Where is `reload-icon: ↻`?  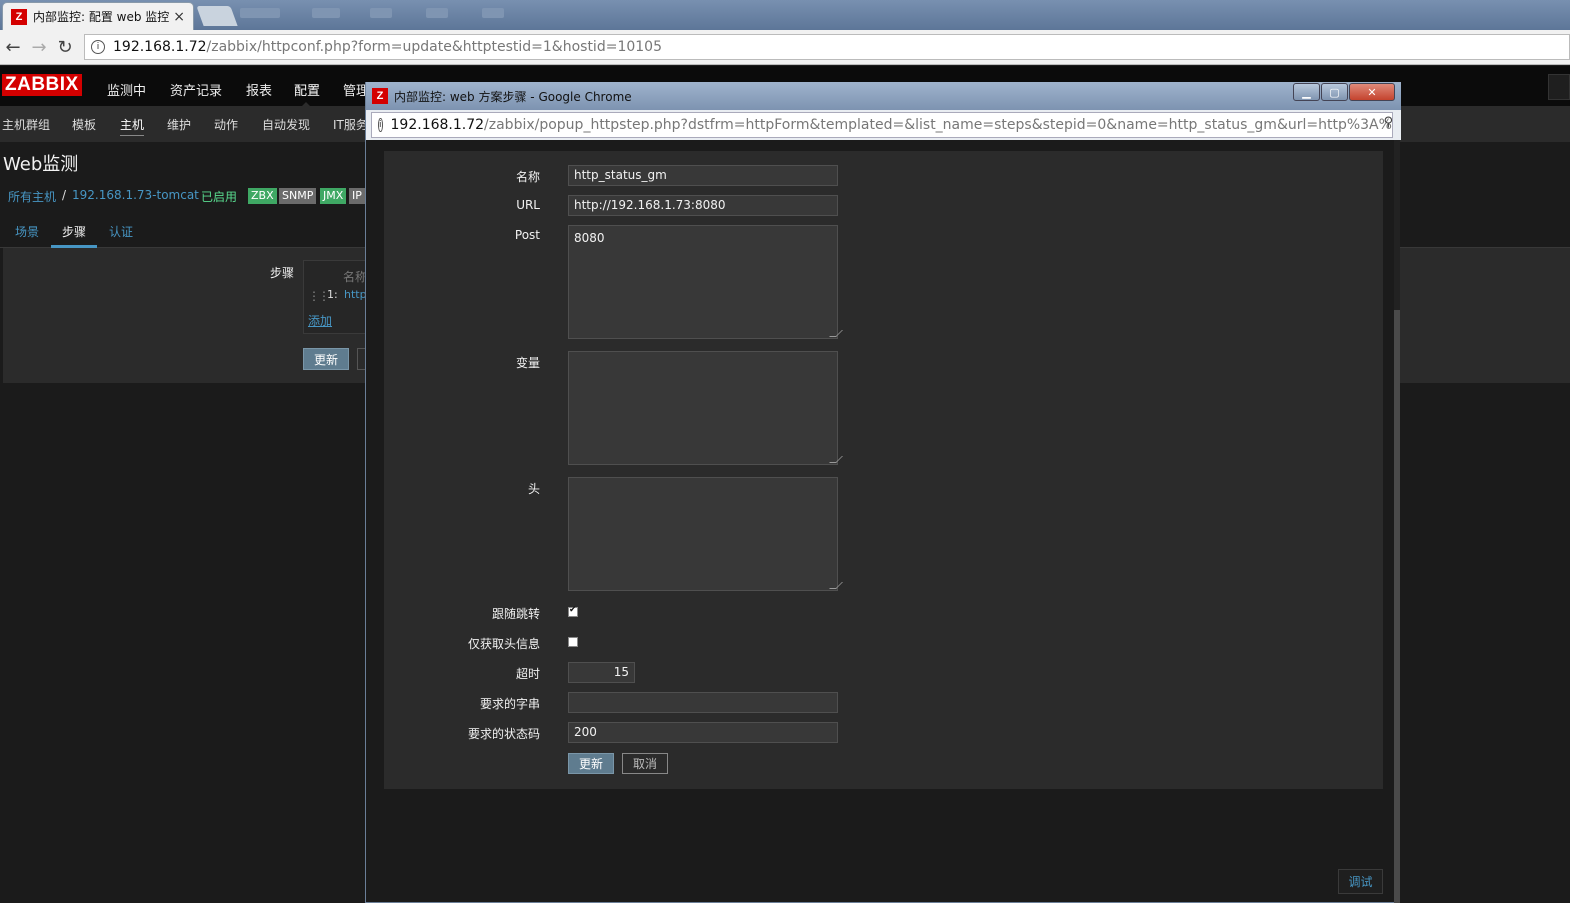
reload-icon: ↻ is located at coordinates (65, 47).